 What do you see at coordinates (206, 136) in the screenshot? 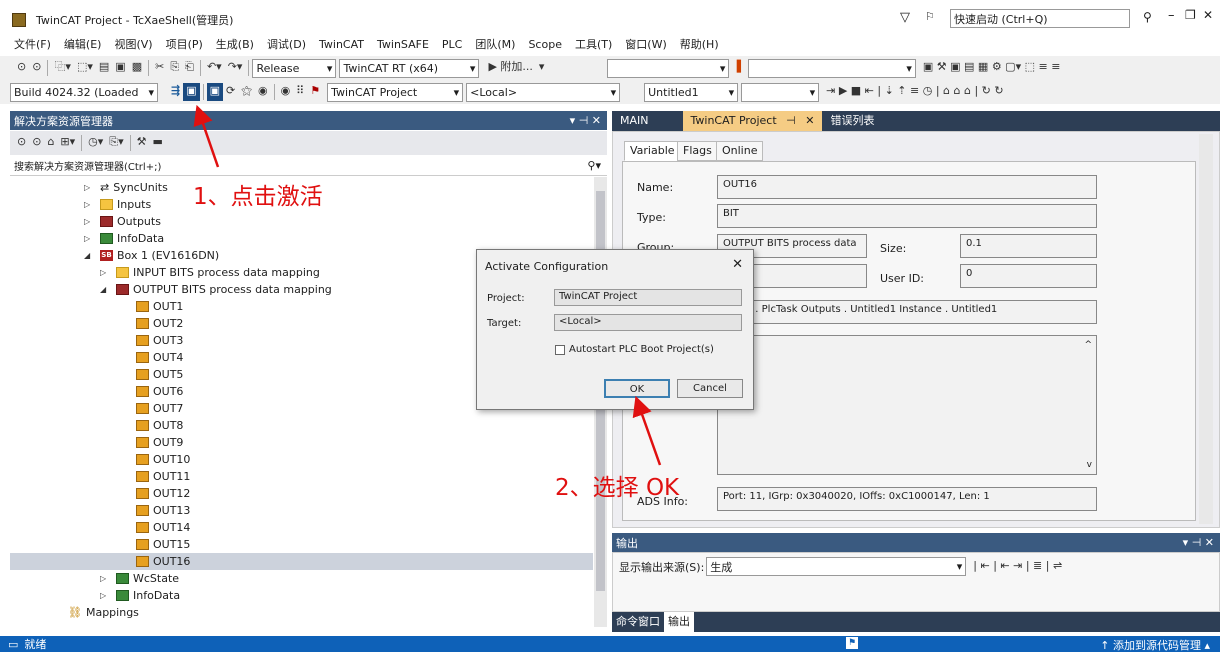
I see `arrow-to-activate` at bounding box center [206, 136].